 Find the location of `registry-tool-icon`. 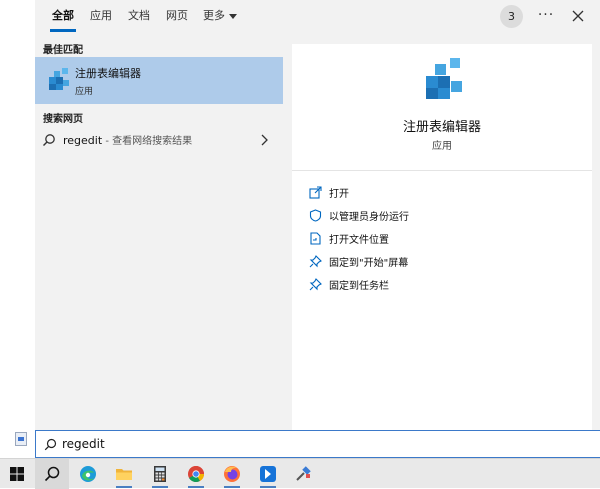

registry-tool-icon is located at coordinates (303, 473).